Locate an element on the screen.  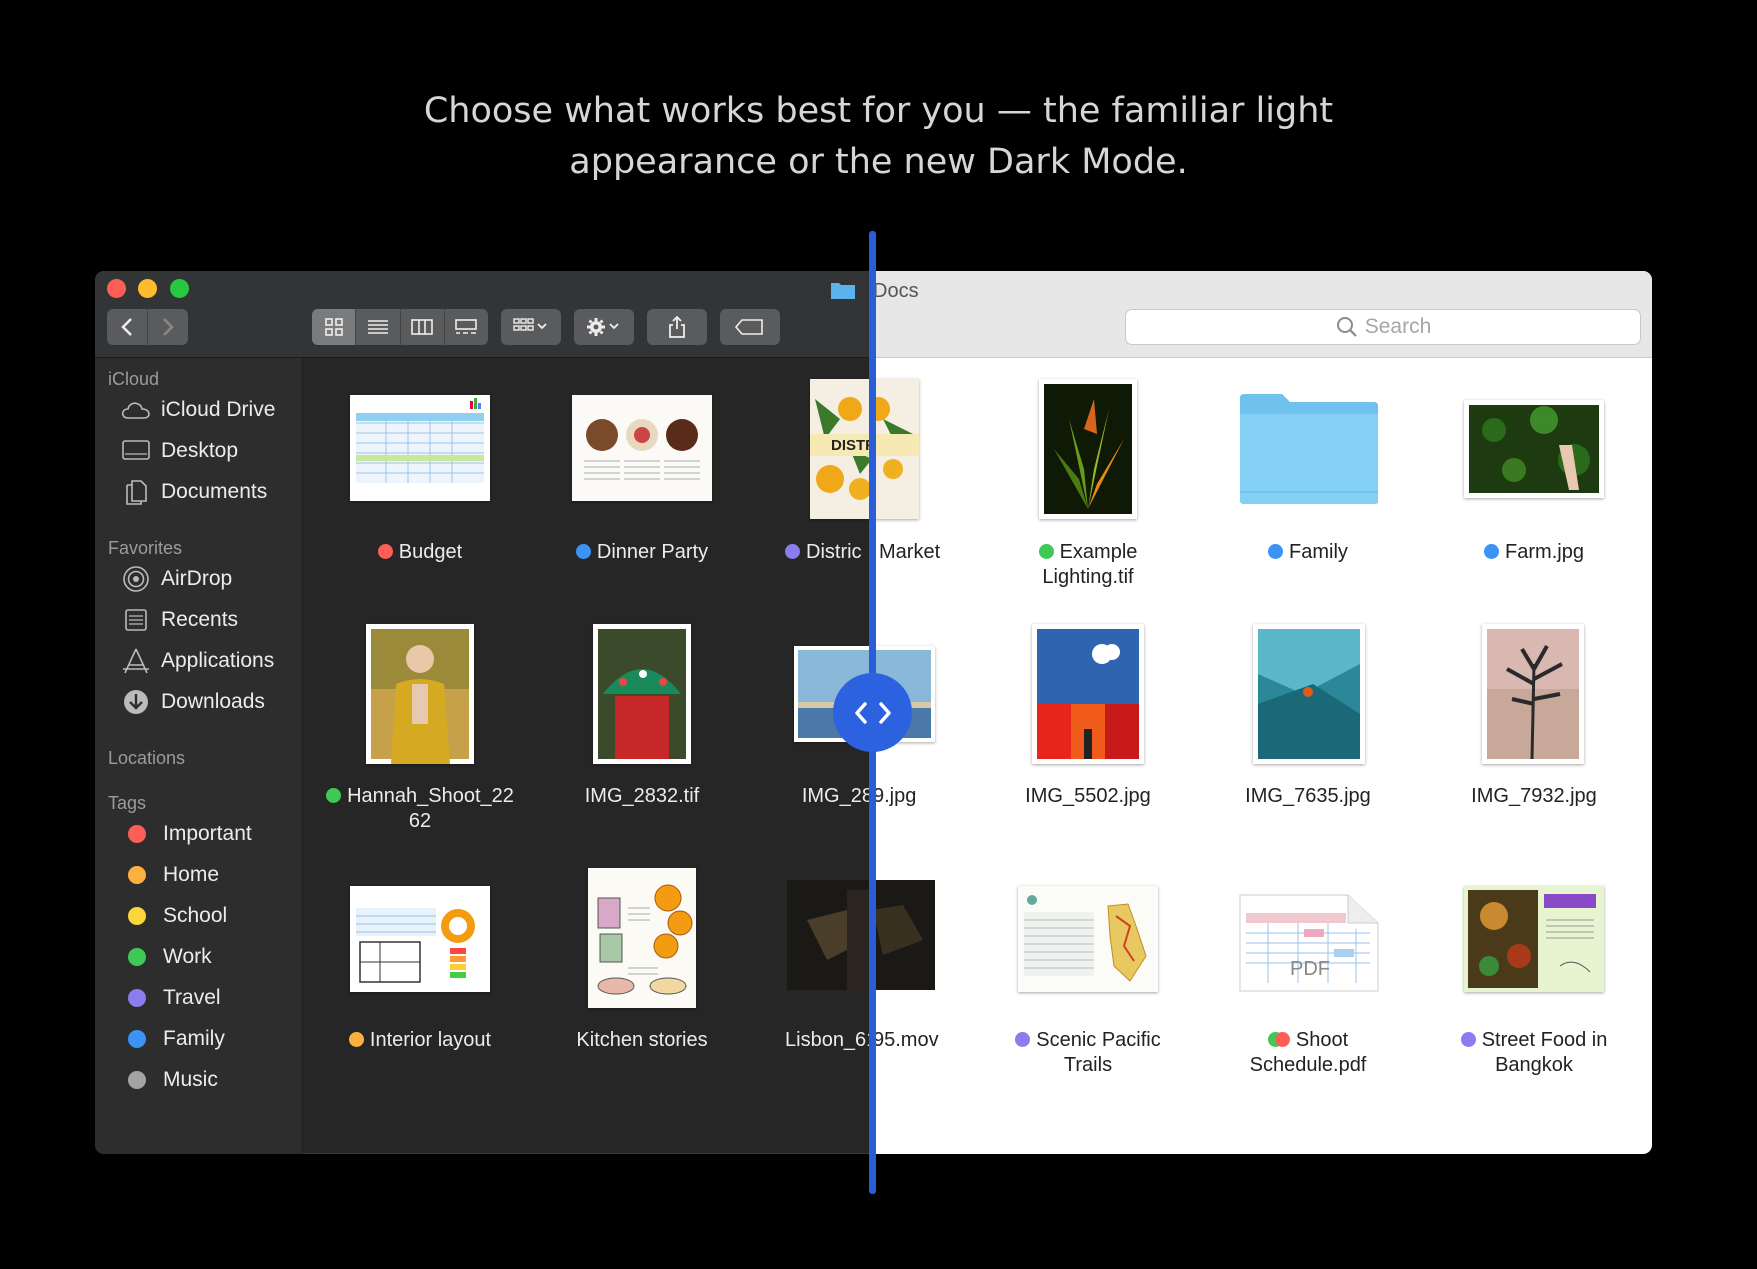
tags-button is located at coordinates (750, 327).